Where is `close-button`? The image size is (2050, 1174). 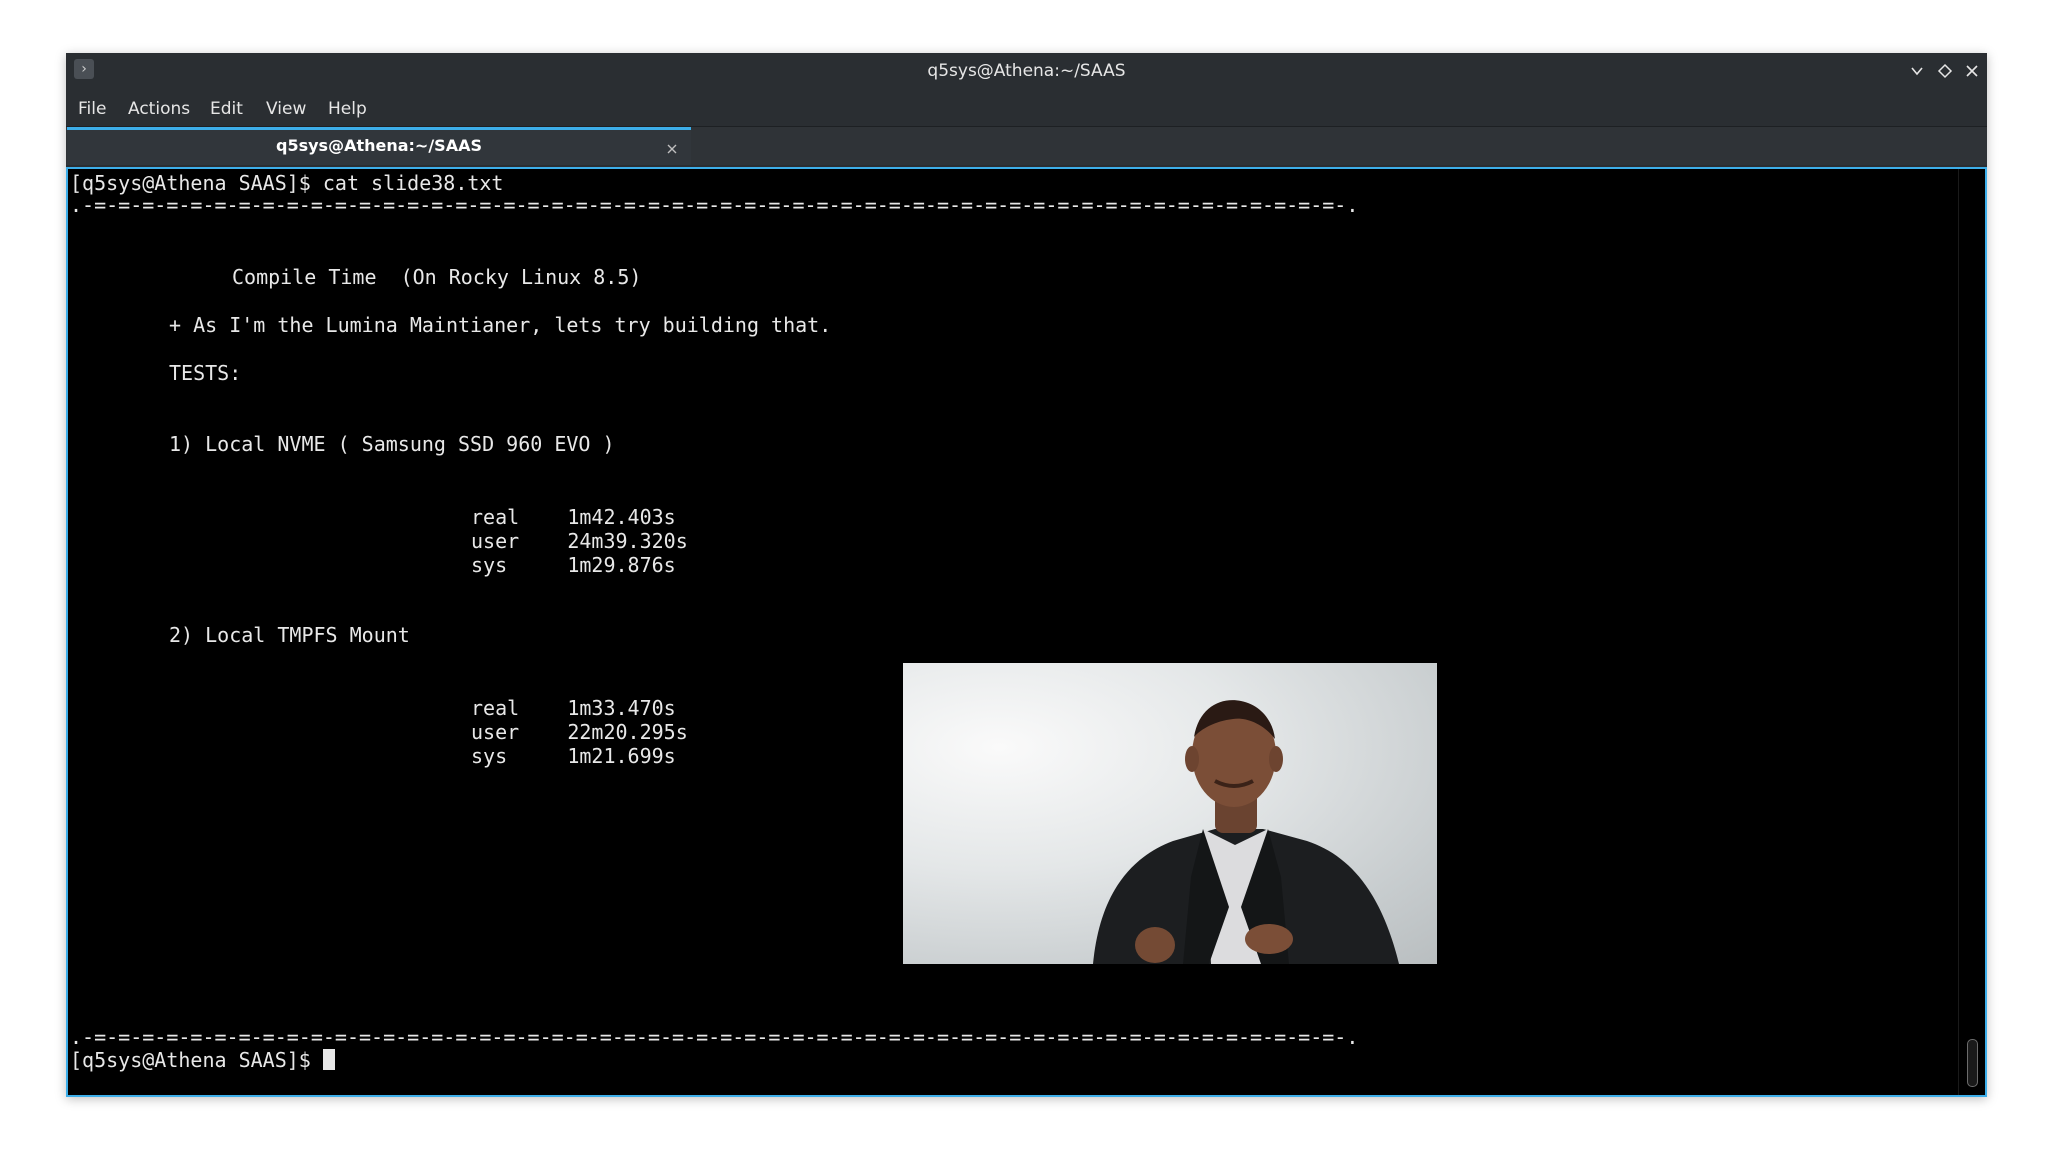
close-button is located at coordinates (1972, 71).